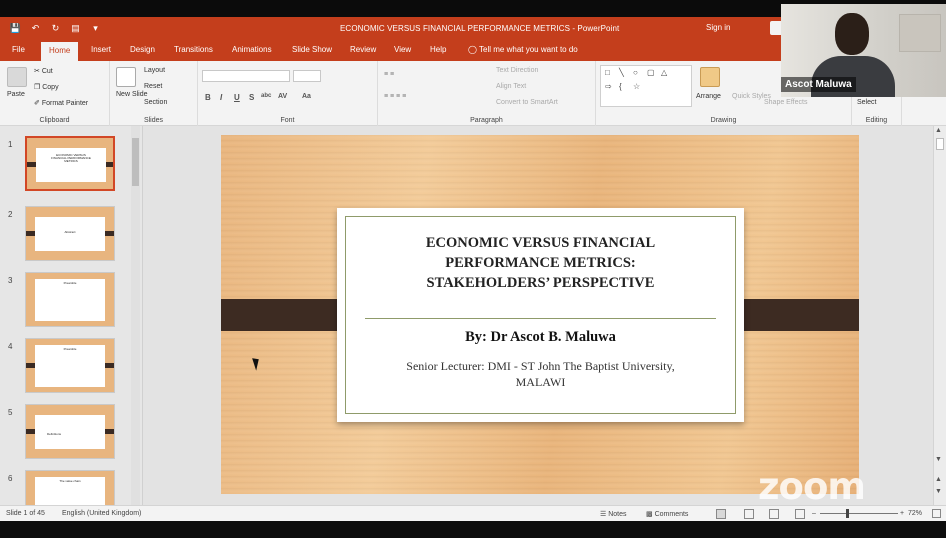 This screenshot has height=538, width=946. Describe the element at coordinates (876, 120) in the screenshot. I see `editing-label: Editing` at that location.